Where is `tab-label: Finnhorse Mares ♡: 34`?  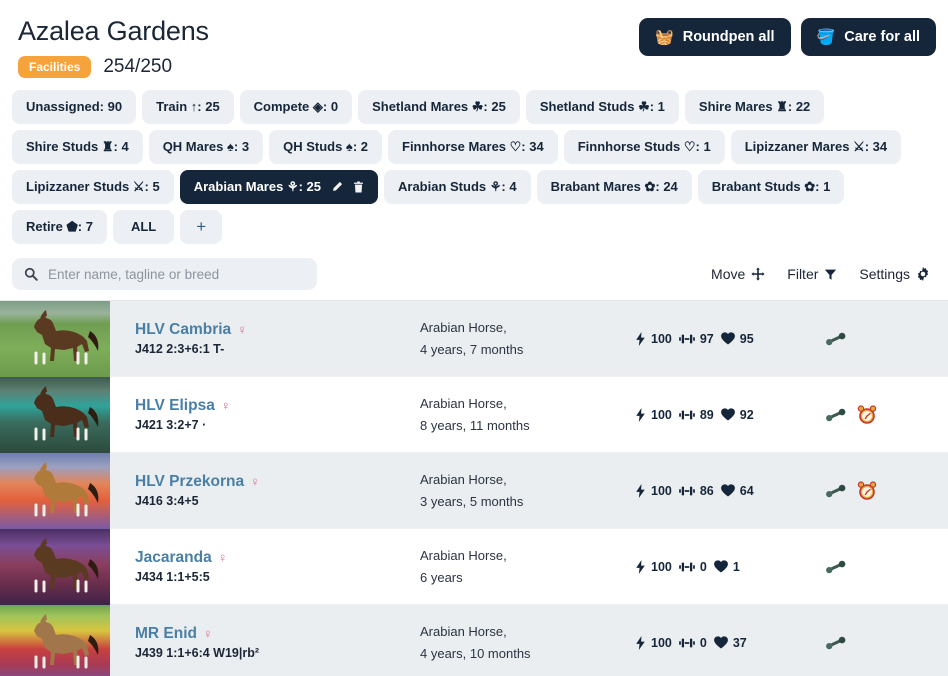 tab-label: Finnhorse Mares ♡: 34 is located at coordinates (473, 146).